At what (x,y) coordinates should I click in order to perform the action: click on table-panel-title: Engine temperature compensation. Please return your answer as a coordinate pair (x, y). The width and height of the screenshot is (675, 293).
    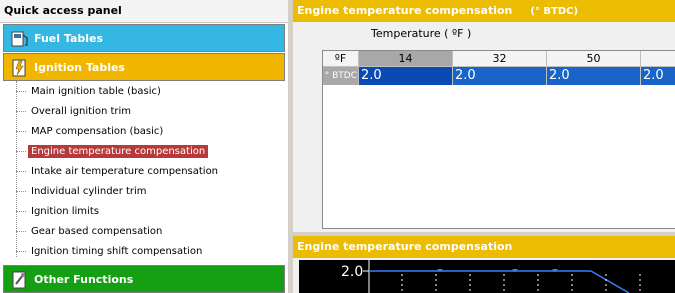
    Looking at the image, I should click on (405, 10).